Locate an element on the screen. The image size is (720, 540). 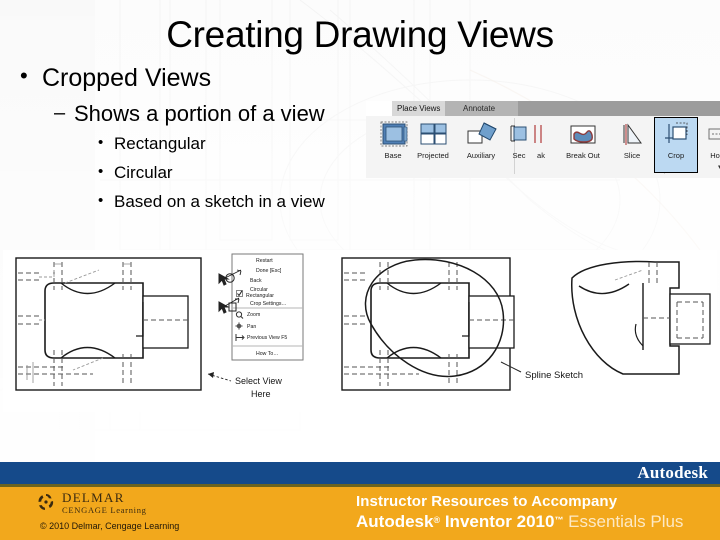
projected-view-icon is located at coordinates (433, 135).